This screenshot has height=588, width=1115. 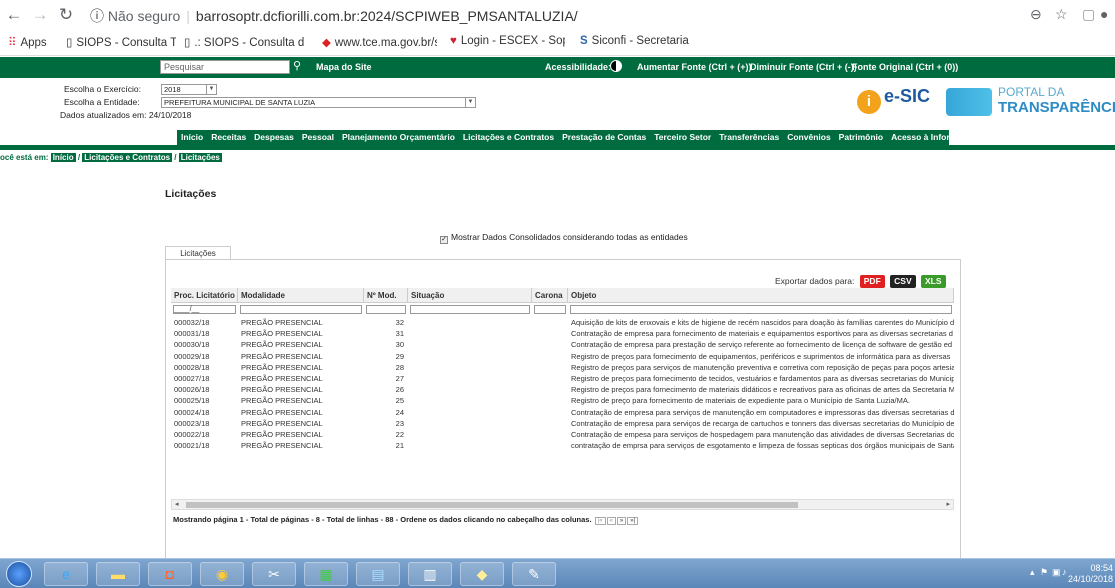 I want to click on extension-icon: ▢, so click(x=1088, y=14).